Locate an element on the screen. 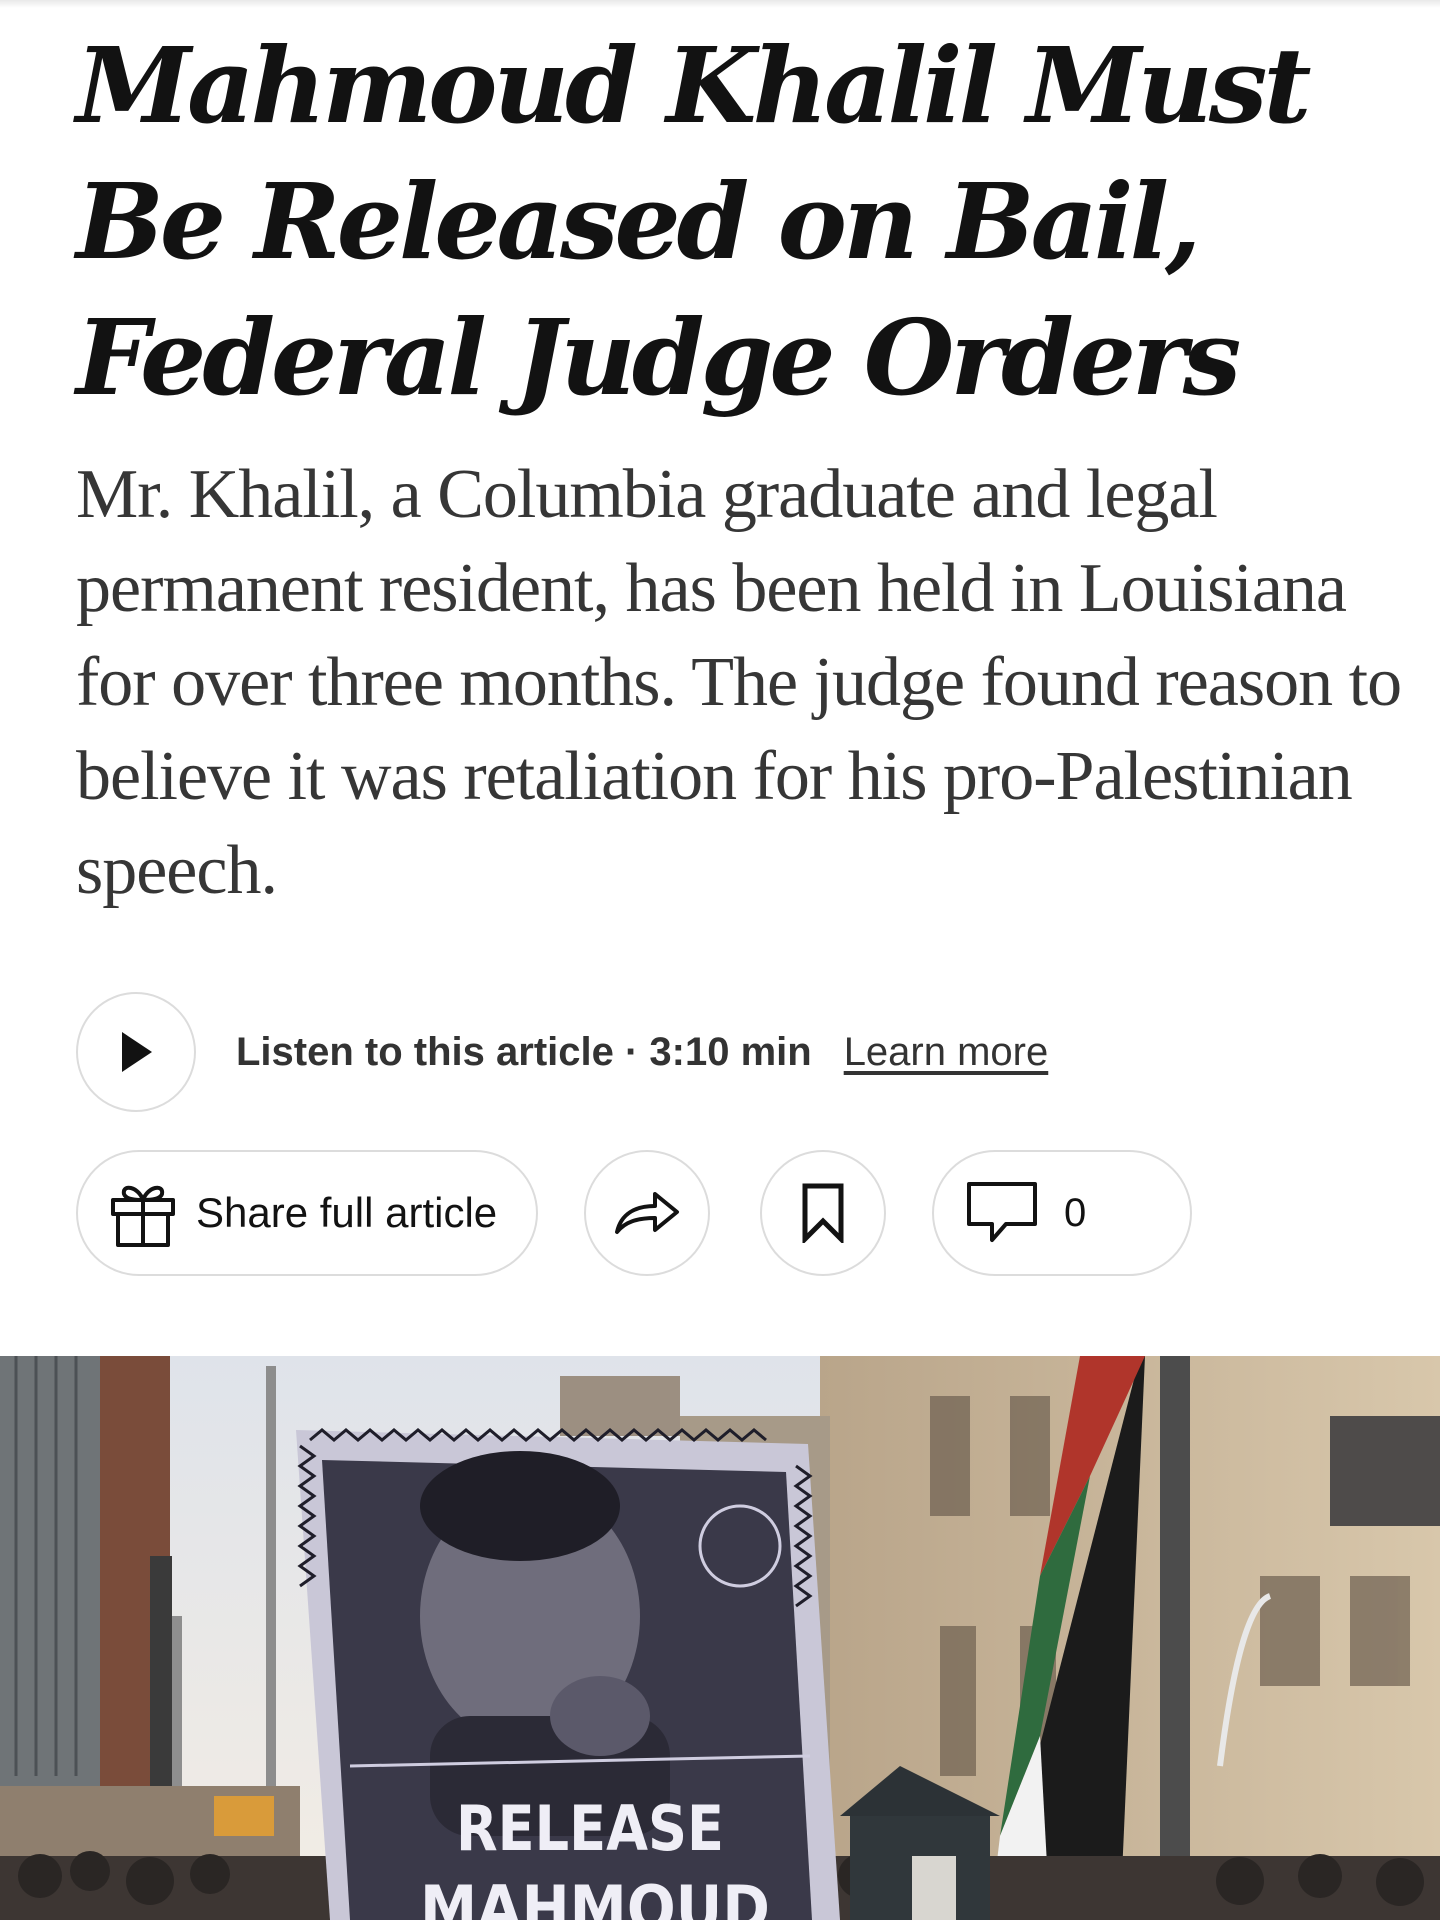  learn-more-link: Learn more is located at coordinates (946, 1052).